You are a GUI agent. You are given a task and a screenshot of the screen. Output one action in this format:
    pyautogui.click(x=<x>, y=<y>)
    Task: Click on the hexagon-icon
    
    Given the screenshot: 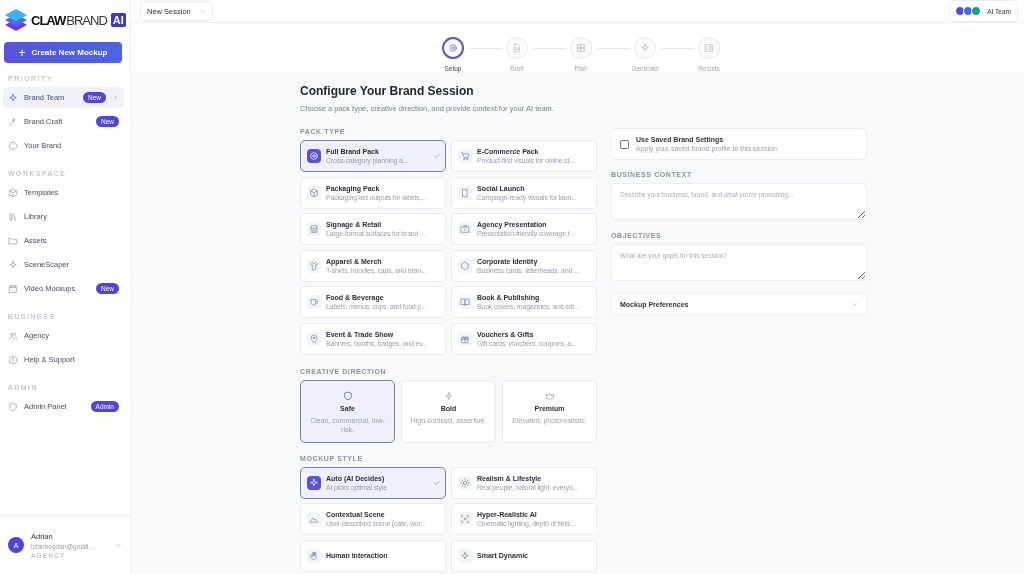 What is the action you would take?
    pyautogui.click(x=465, y=265)
    